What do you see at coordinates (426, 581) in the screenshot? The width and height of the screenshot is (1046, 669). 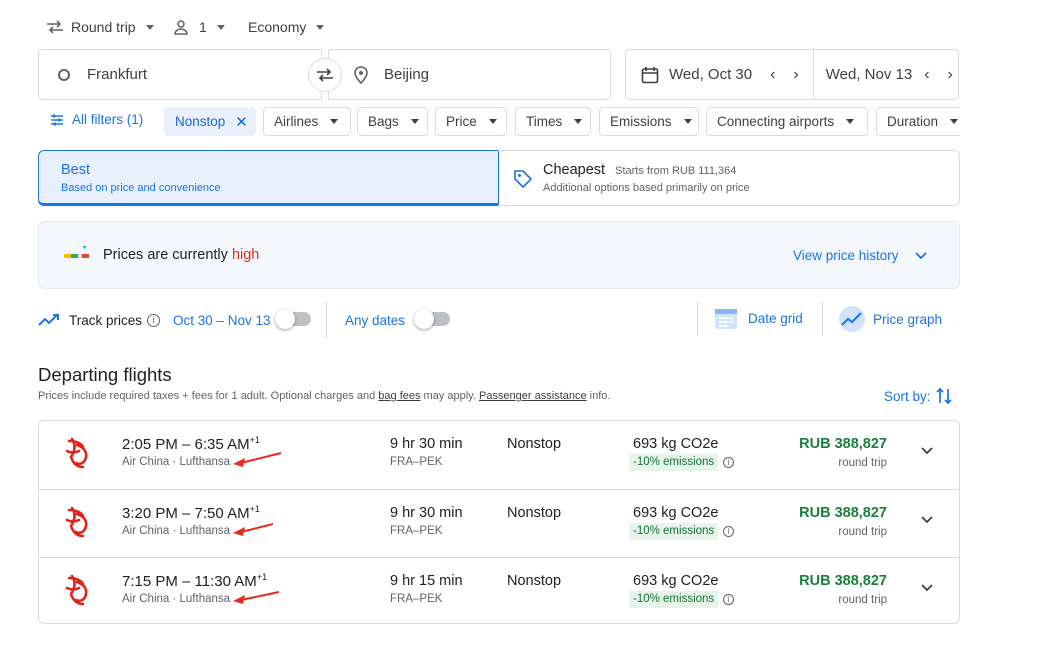 I see `flight-duration: 9 hr 15 min` at bounding box center [426, 581].